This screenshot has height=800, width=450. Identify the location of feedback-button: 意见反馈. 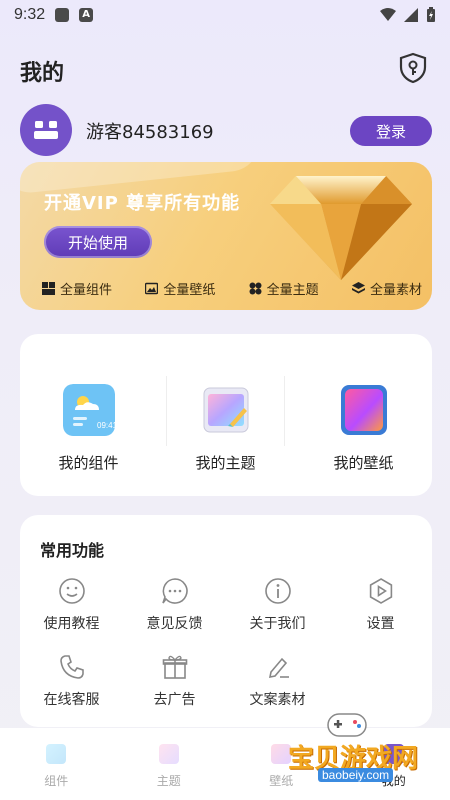
(174, 612).